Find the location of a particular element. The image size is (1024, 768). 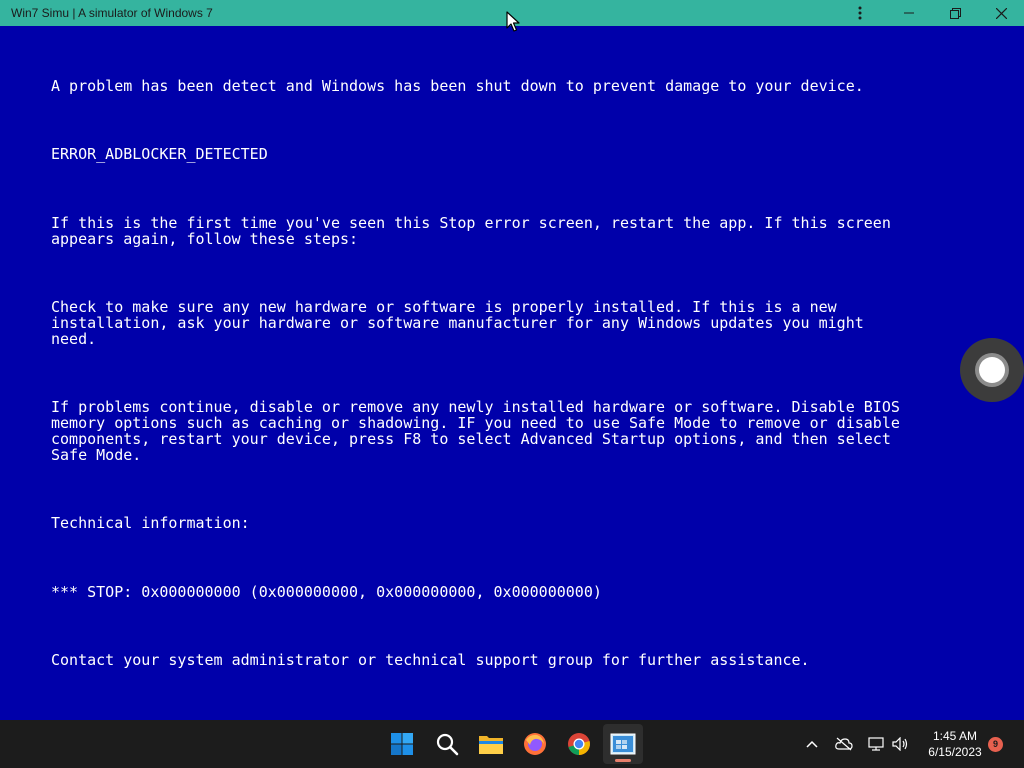

search-button is located at coordinates (447, 744).